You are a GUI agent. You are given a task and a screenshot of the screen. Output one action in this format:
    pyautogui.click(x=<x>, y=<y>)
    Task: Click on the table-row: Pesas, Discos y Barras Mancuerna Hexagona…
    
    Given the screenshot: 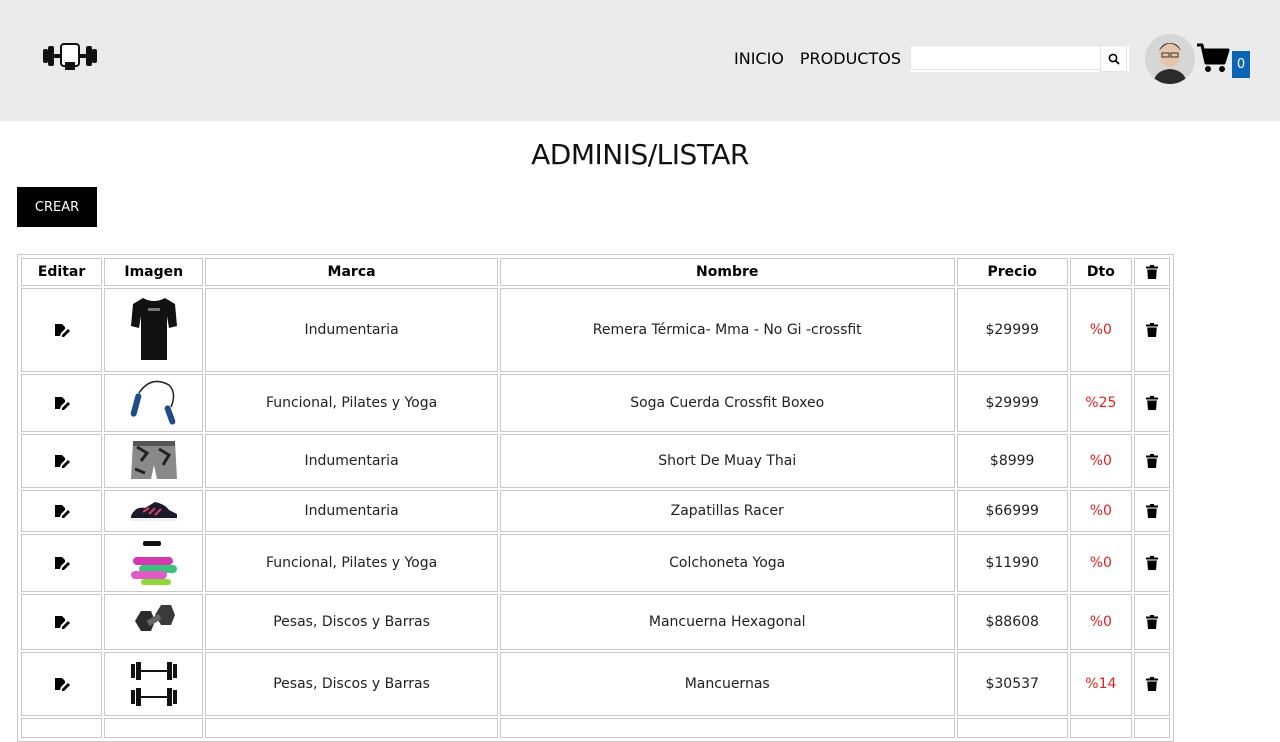 What is the action you would take?
    pyautogui.click(x=595, y=622)
    